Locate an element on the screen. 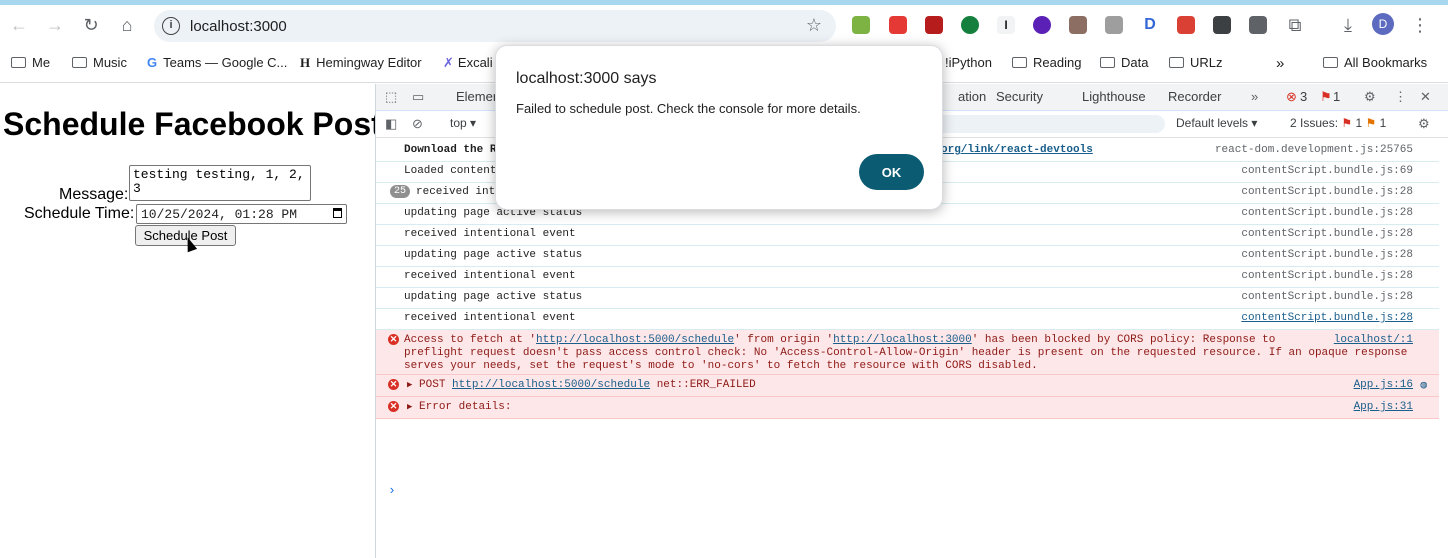 This screenshot has width=1448, height=558. extension-books-icon is located at coordinates (1078, 25).